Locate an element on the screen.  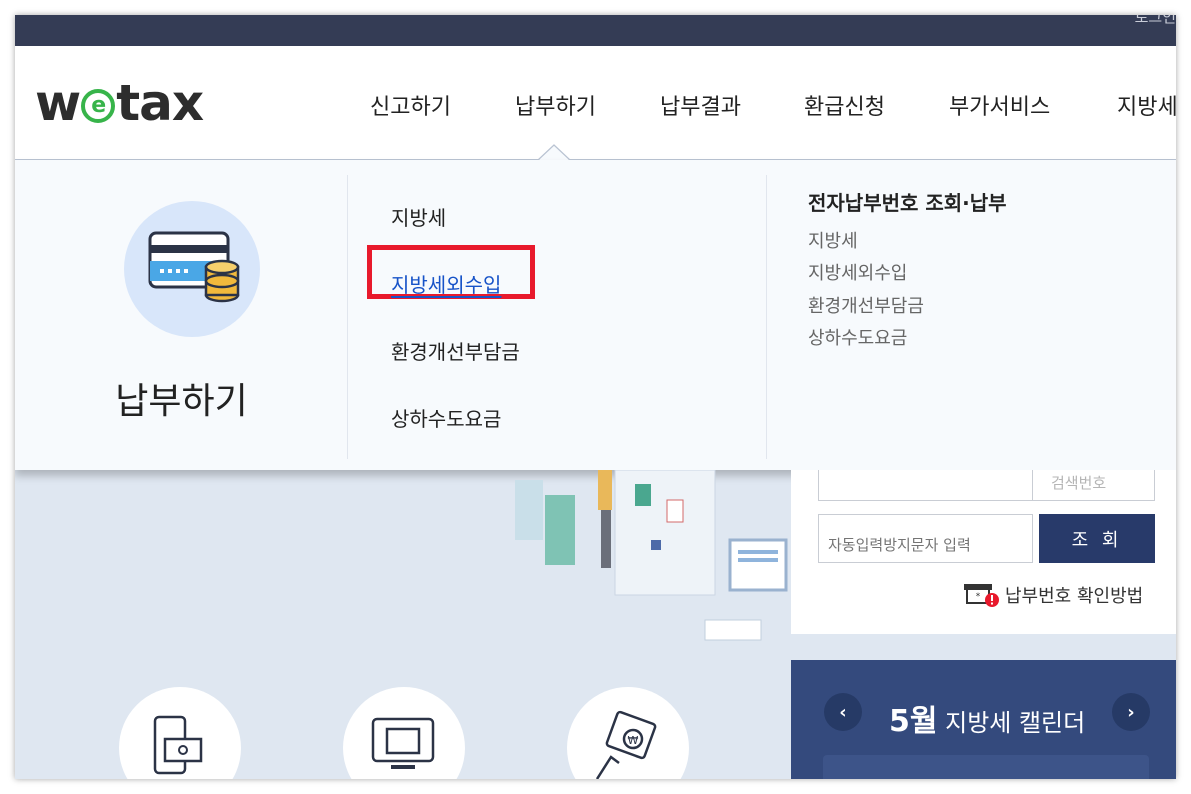
payment-lookup-panel: 검색번호 조 회 * 납부번호 확인방법 is located at coordinates (983, 552).